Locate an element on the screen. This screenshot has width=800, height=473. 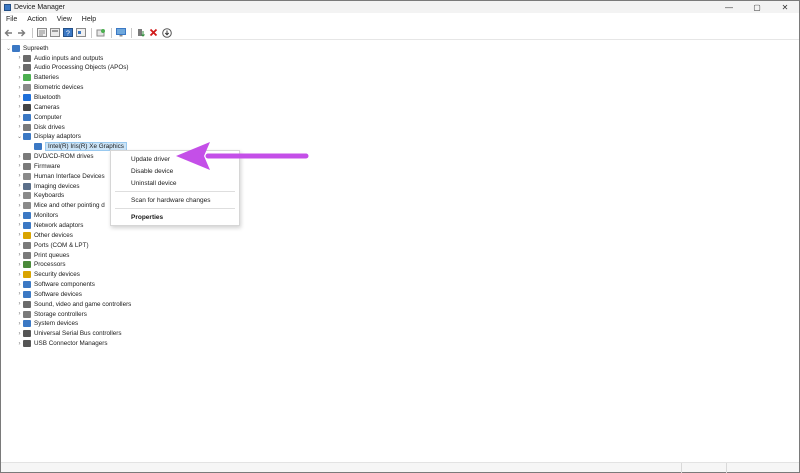
tree-item: › Cameras is located at coordinates (38, 107).